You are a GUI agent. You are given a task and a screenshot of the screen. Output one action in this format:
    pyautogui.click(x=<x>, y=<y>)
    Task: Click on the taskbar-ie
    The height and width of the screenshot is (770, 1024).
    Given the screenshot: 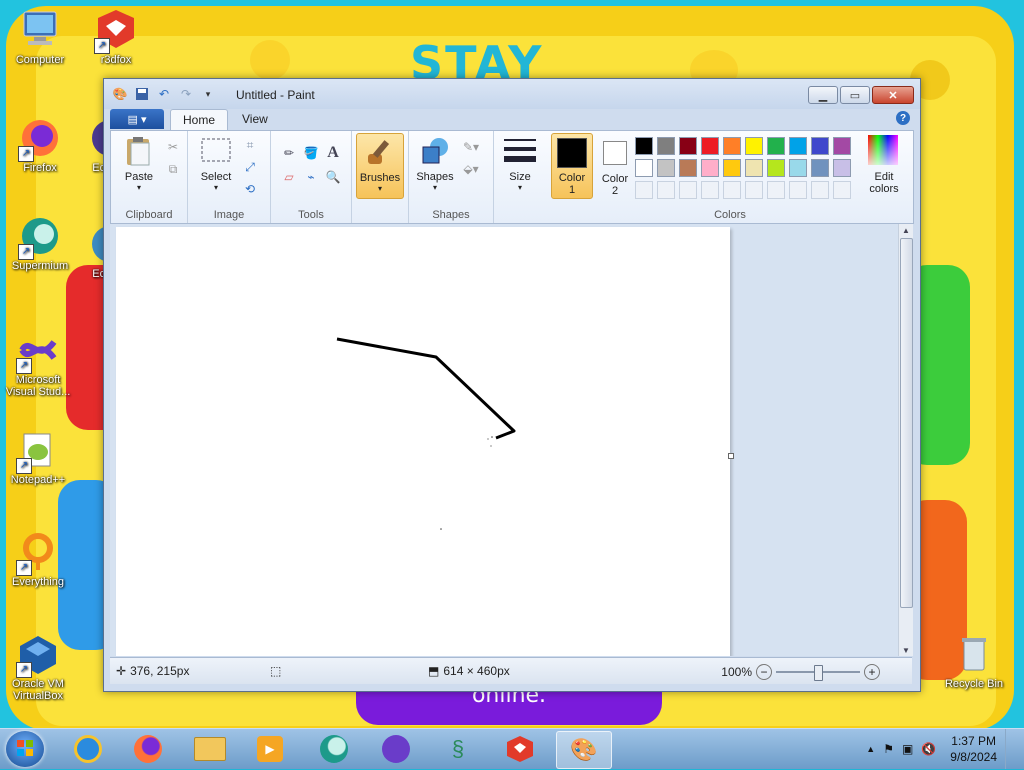 What is the action you would take?
    pyautogui.click(x=88, y=749)
    